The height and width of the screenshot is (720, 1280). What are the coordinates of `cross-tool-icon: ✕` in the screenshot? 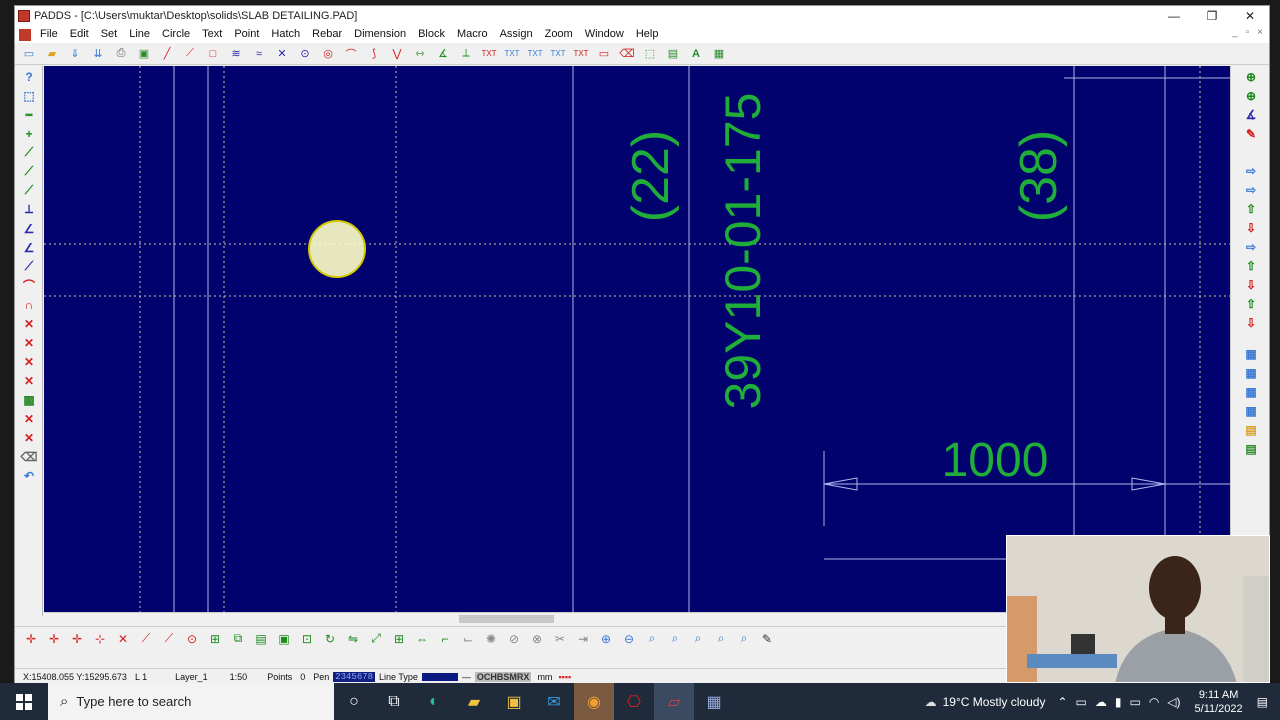 It's located at (282, 54).